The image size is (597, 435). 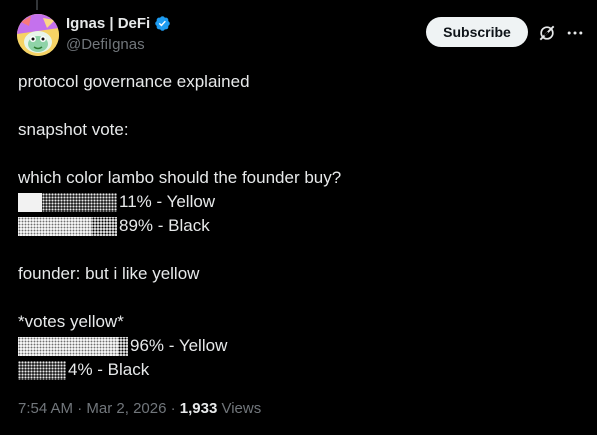 What do you see at coordinates (42, 370) in the screenshot?
I see `poll2-bar-black` at bounding box center [42, 370].